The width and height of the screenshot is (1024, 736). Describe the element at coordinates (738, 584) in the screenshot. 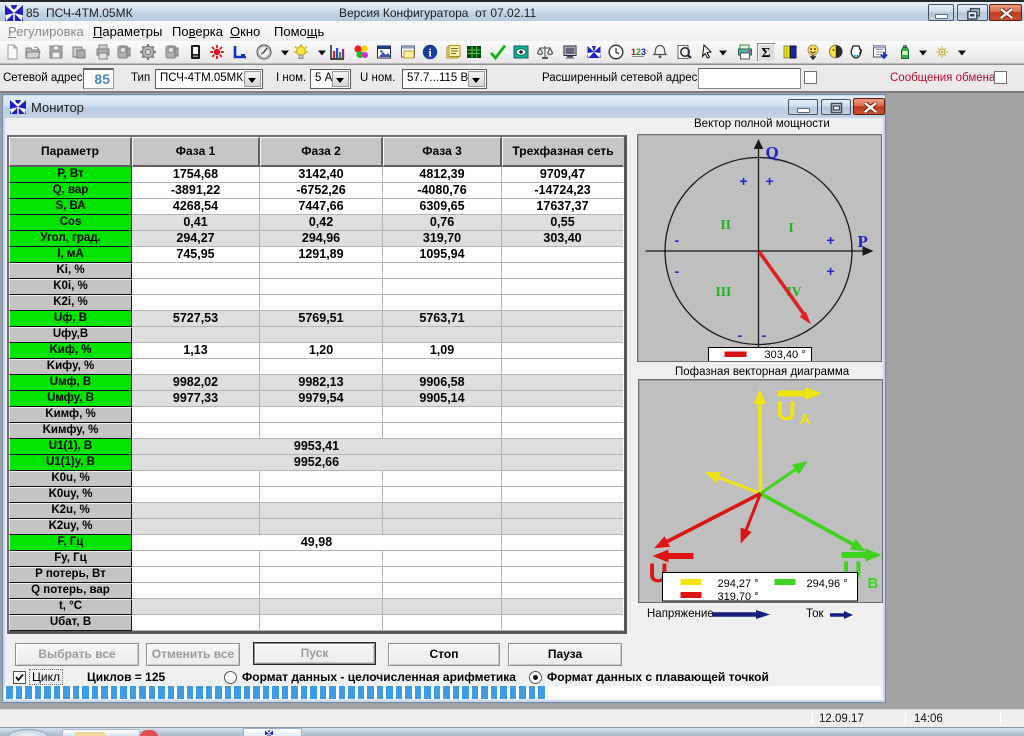

I see `svg-text: 294,27 °` at that location.